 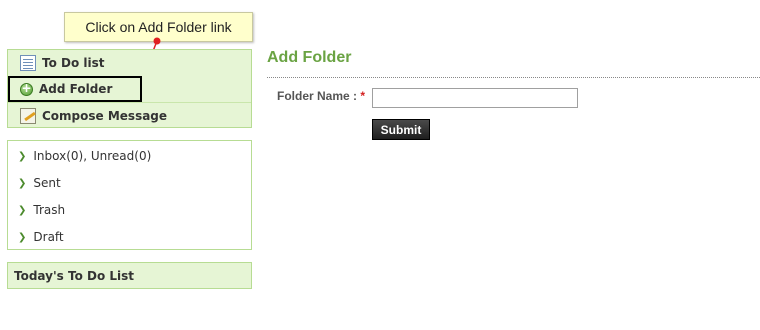 What do you see at coordinates (49, 210) in the screenshot?
I see `folder-label: Trash` at bounding box center [49, 210].